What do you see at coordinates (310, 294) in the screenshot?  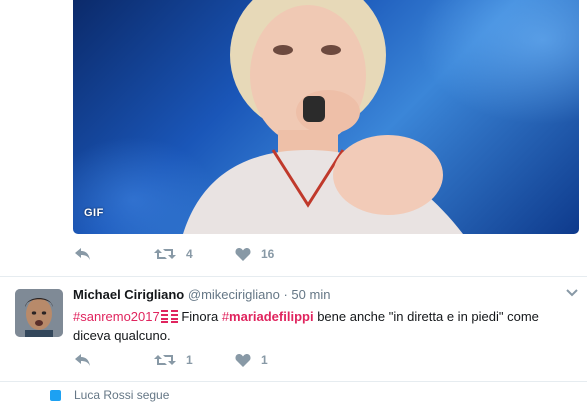 I see `tweet-timestamp: 50 min` at bounding box center [310, 294].